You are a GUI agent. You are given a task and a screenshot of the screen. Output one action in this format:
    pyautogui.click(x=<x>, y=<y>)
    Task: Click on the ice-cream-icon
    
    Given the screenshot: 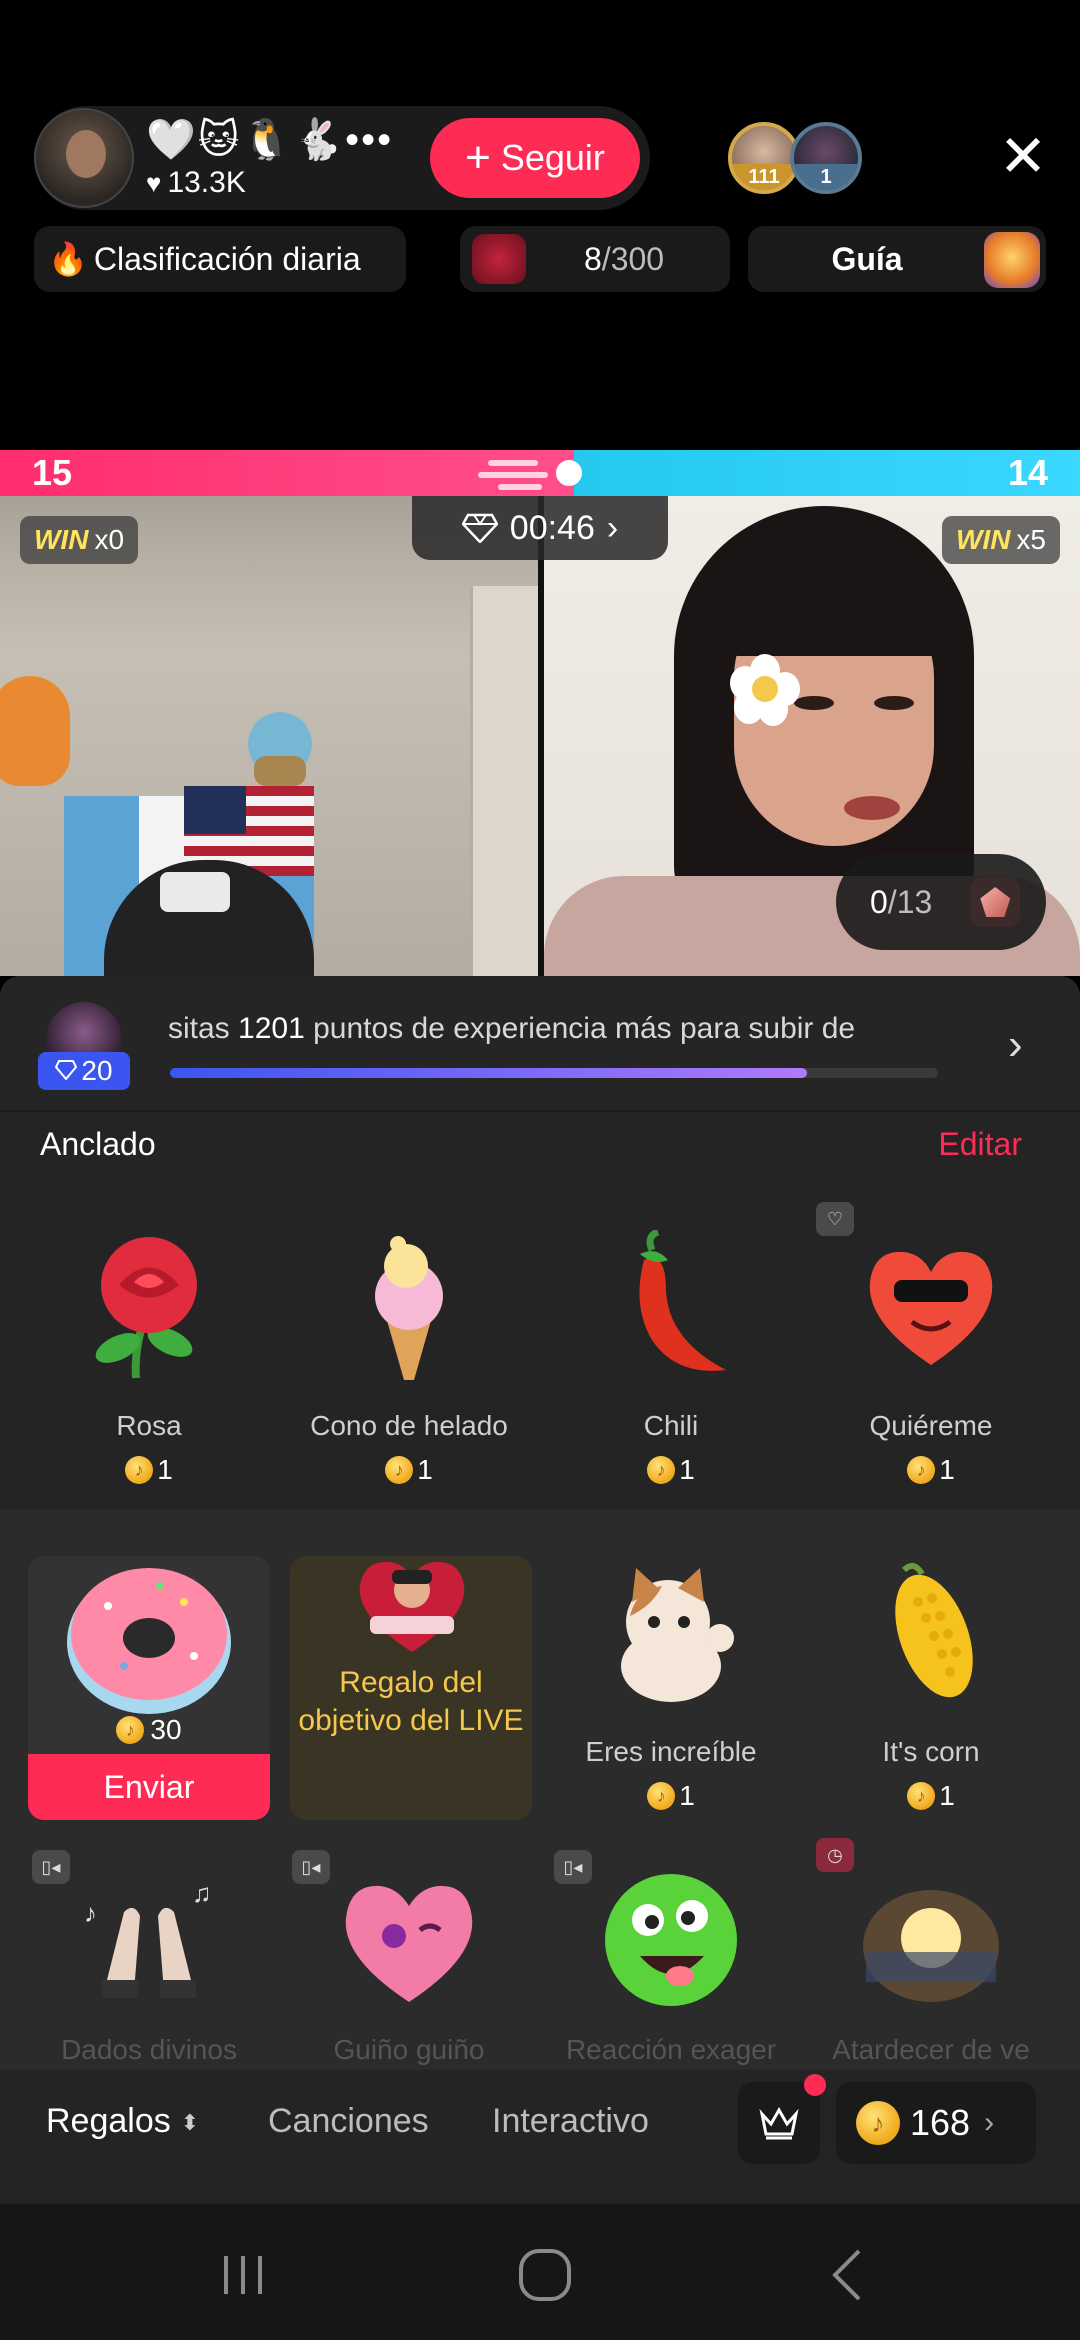 What is the action you would take?
    pyautogui.click(x=409, y=1305)
    